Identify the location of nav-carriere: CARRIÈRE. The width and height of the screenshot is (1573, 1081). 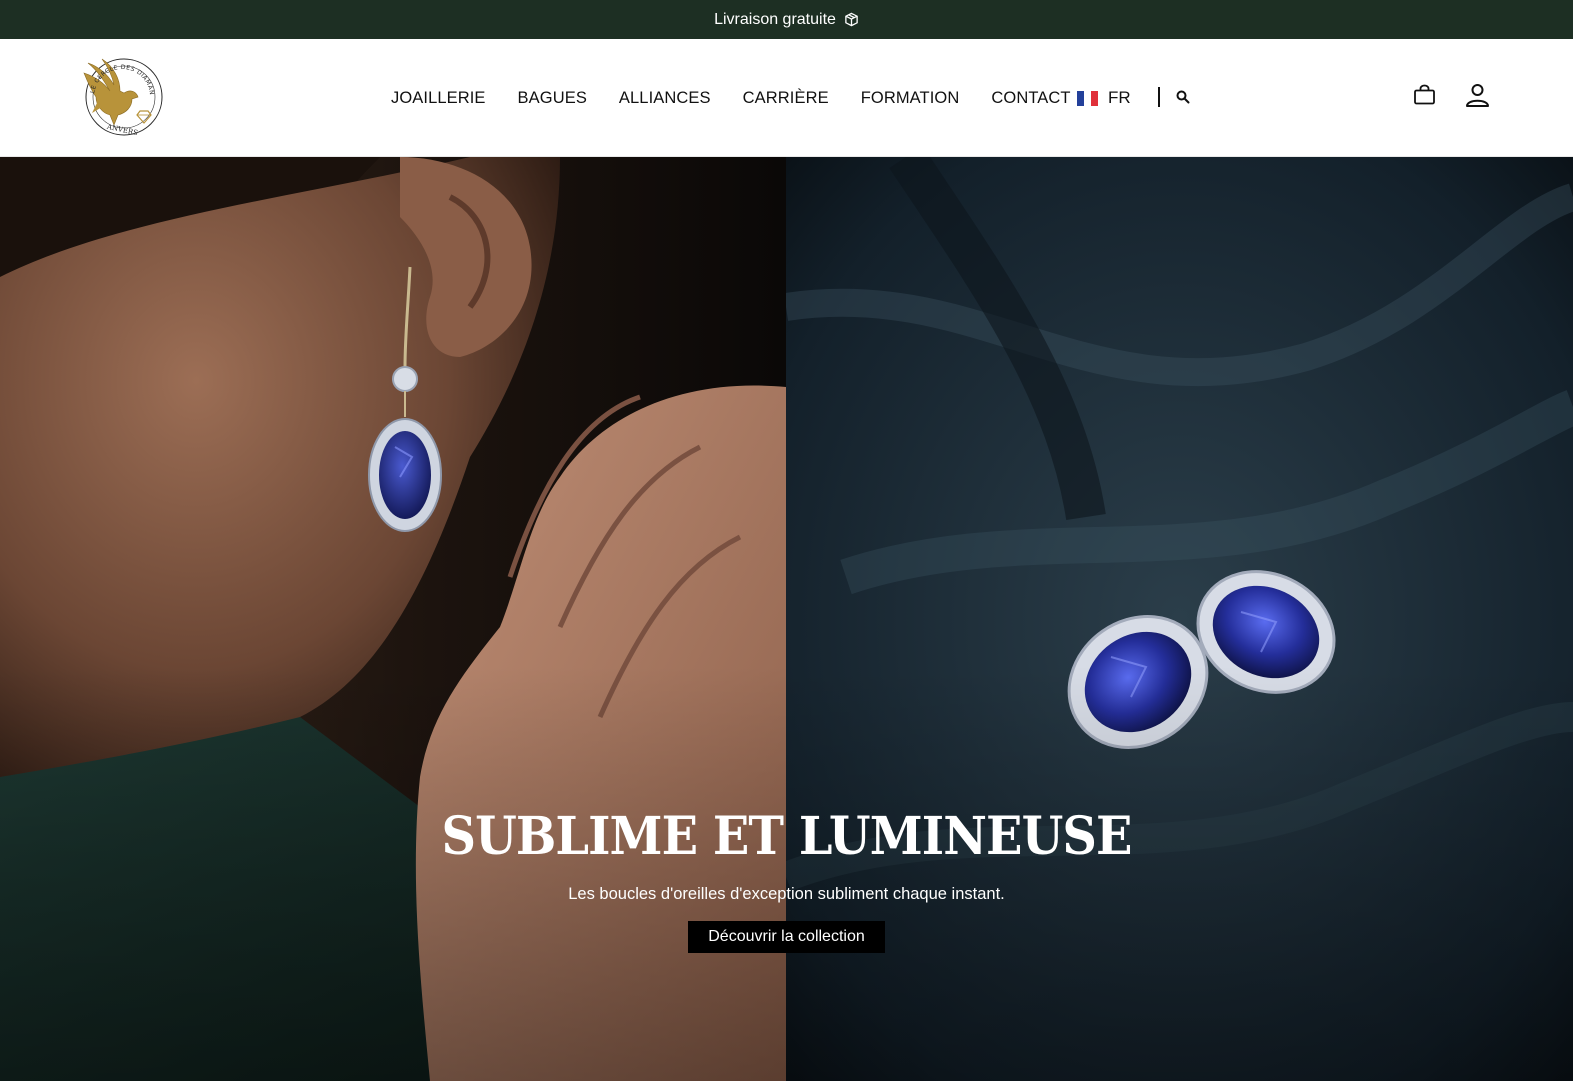
(786, 98).